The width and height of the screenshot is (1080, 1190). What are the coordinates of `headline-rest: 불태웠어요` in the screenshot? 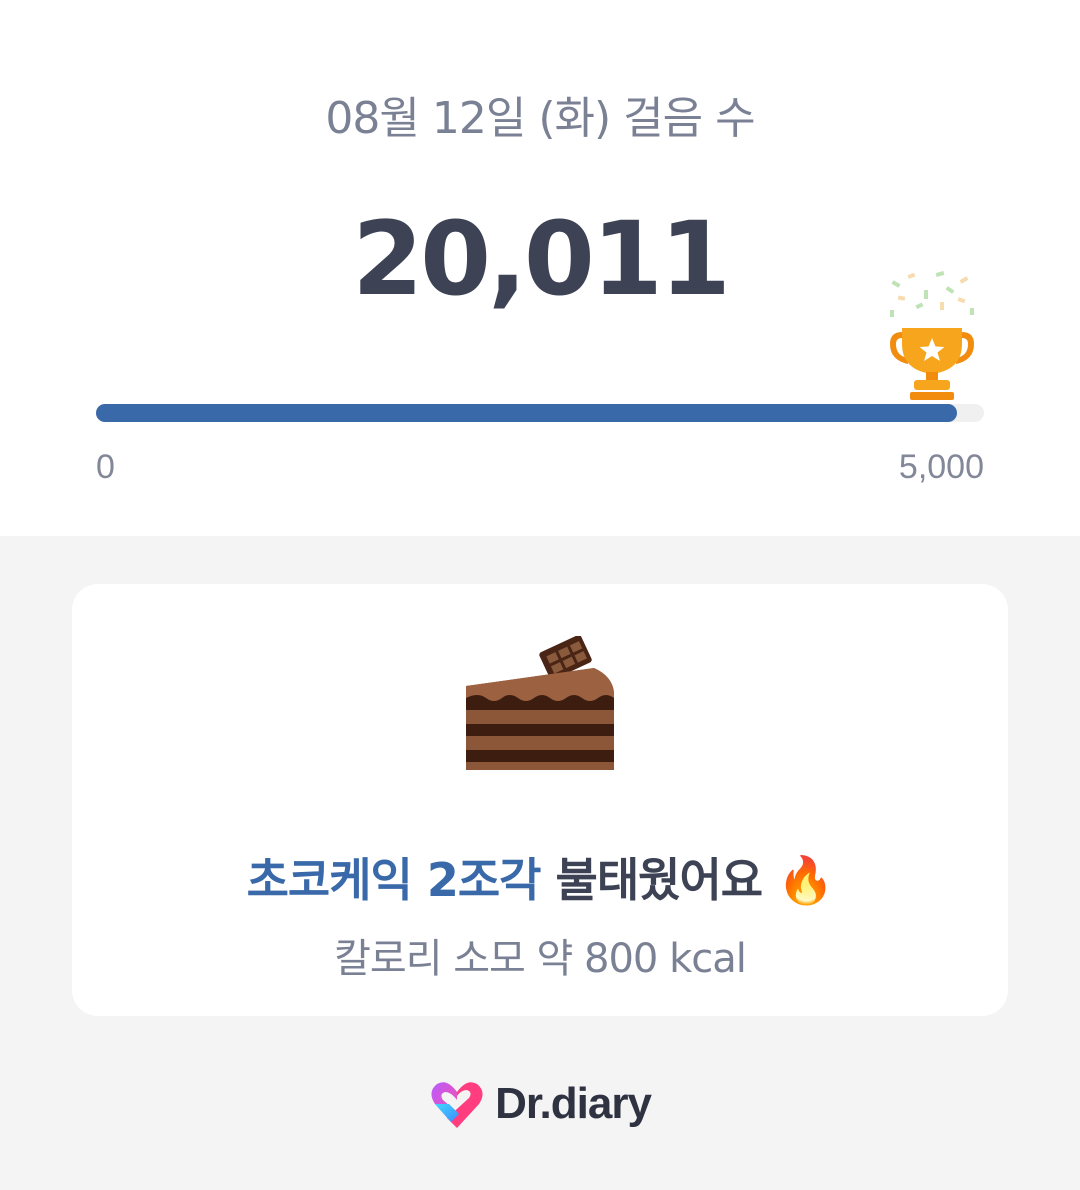 It's located at (659, 880).